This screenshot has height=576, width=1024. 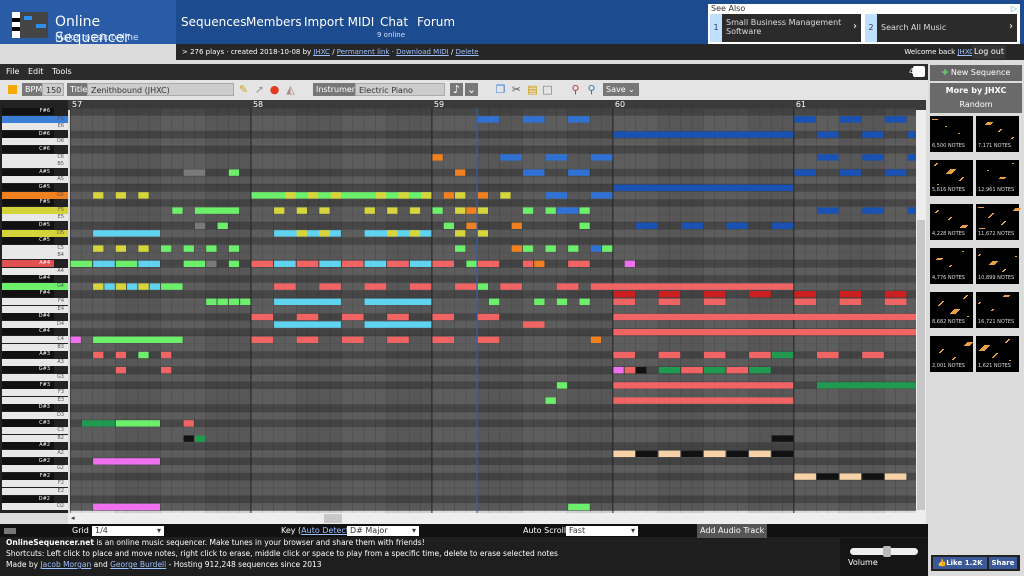 I want to click on piano-key: D#2, so click(x=28, y=499).